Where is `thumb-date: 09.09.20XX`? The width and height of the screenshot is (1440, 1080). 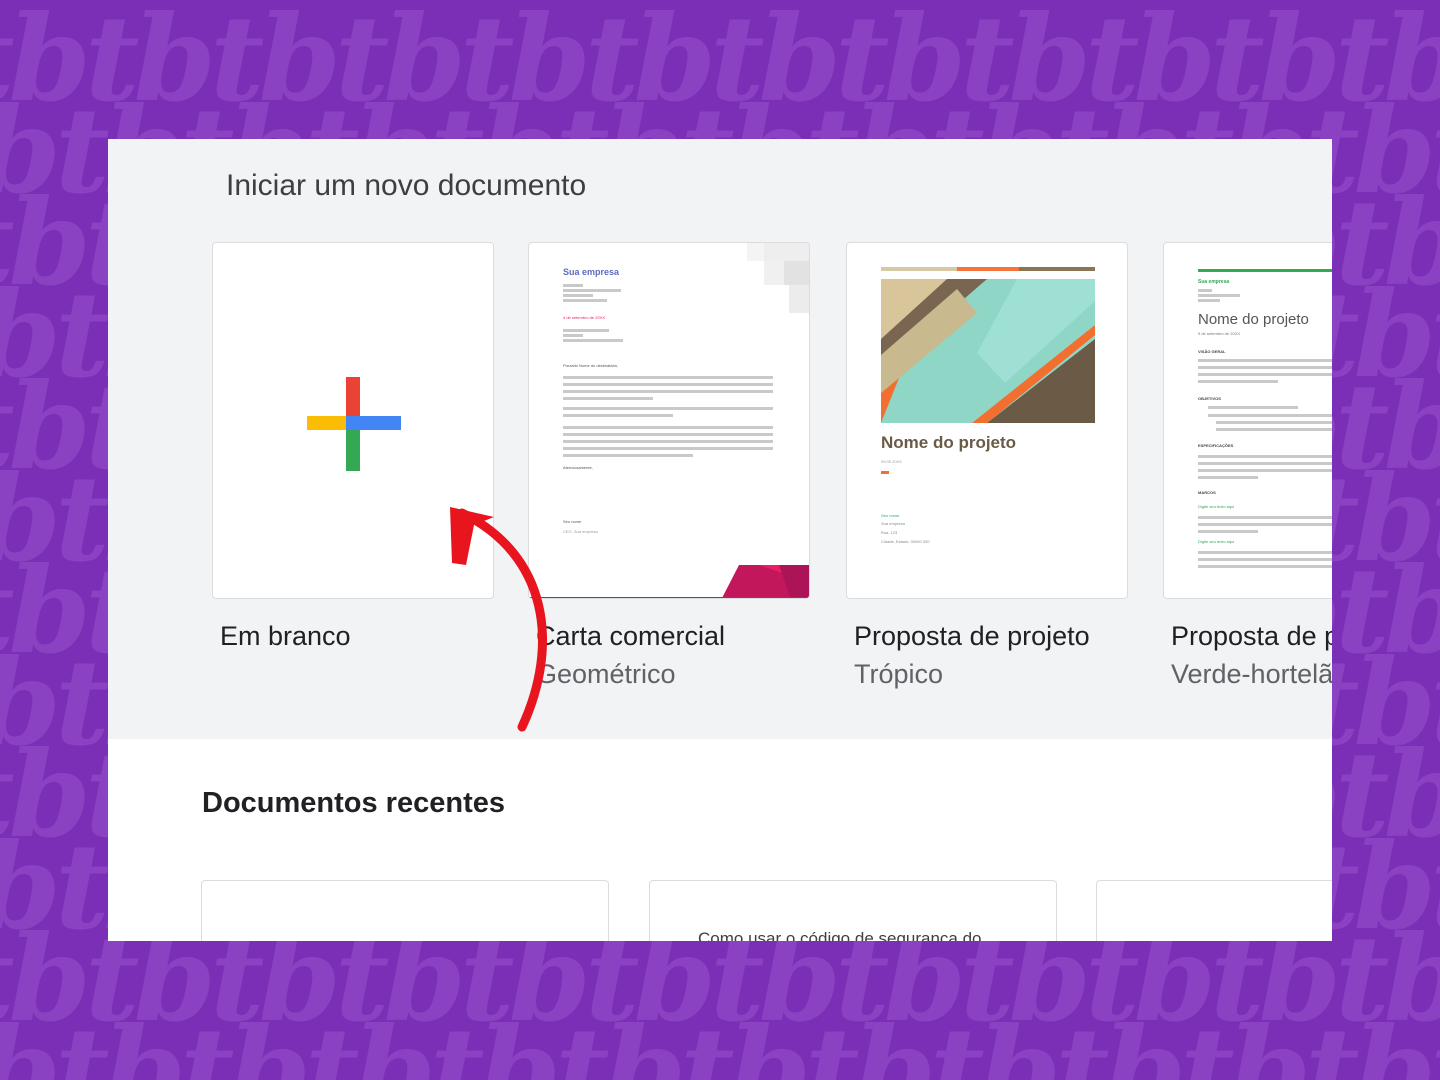
thumb-date: 09.09.20XX is located at coordinates (891, 461).